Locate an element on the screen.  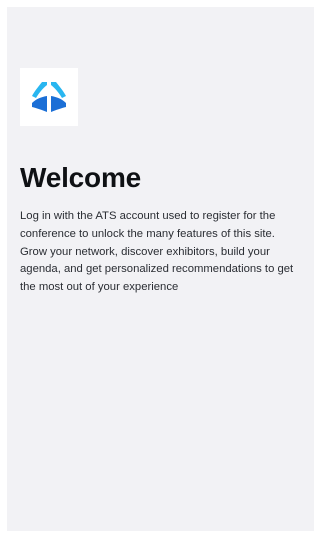
welcome-title: Welcome is located at coordinates (81, 177).